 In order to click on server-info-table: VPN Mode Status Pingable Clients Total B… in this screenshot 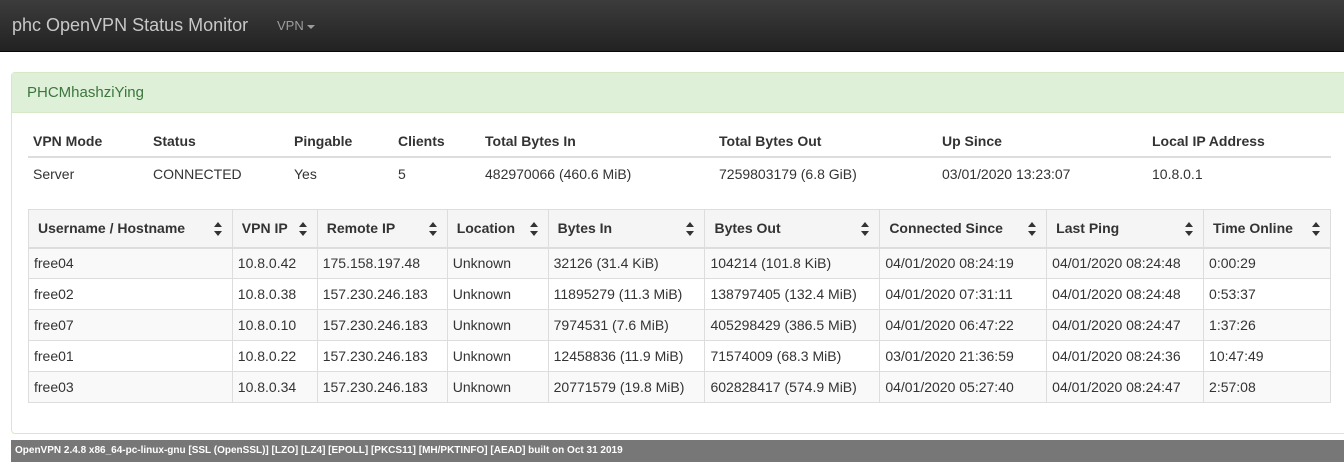, I will do `click(679, 157)`.